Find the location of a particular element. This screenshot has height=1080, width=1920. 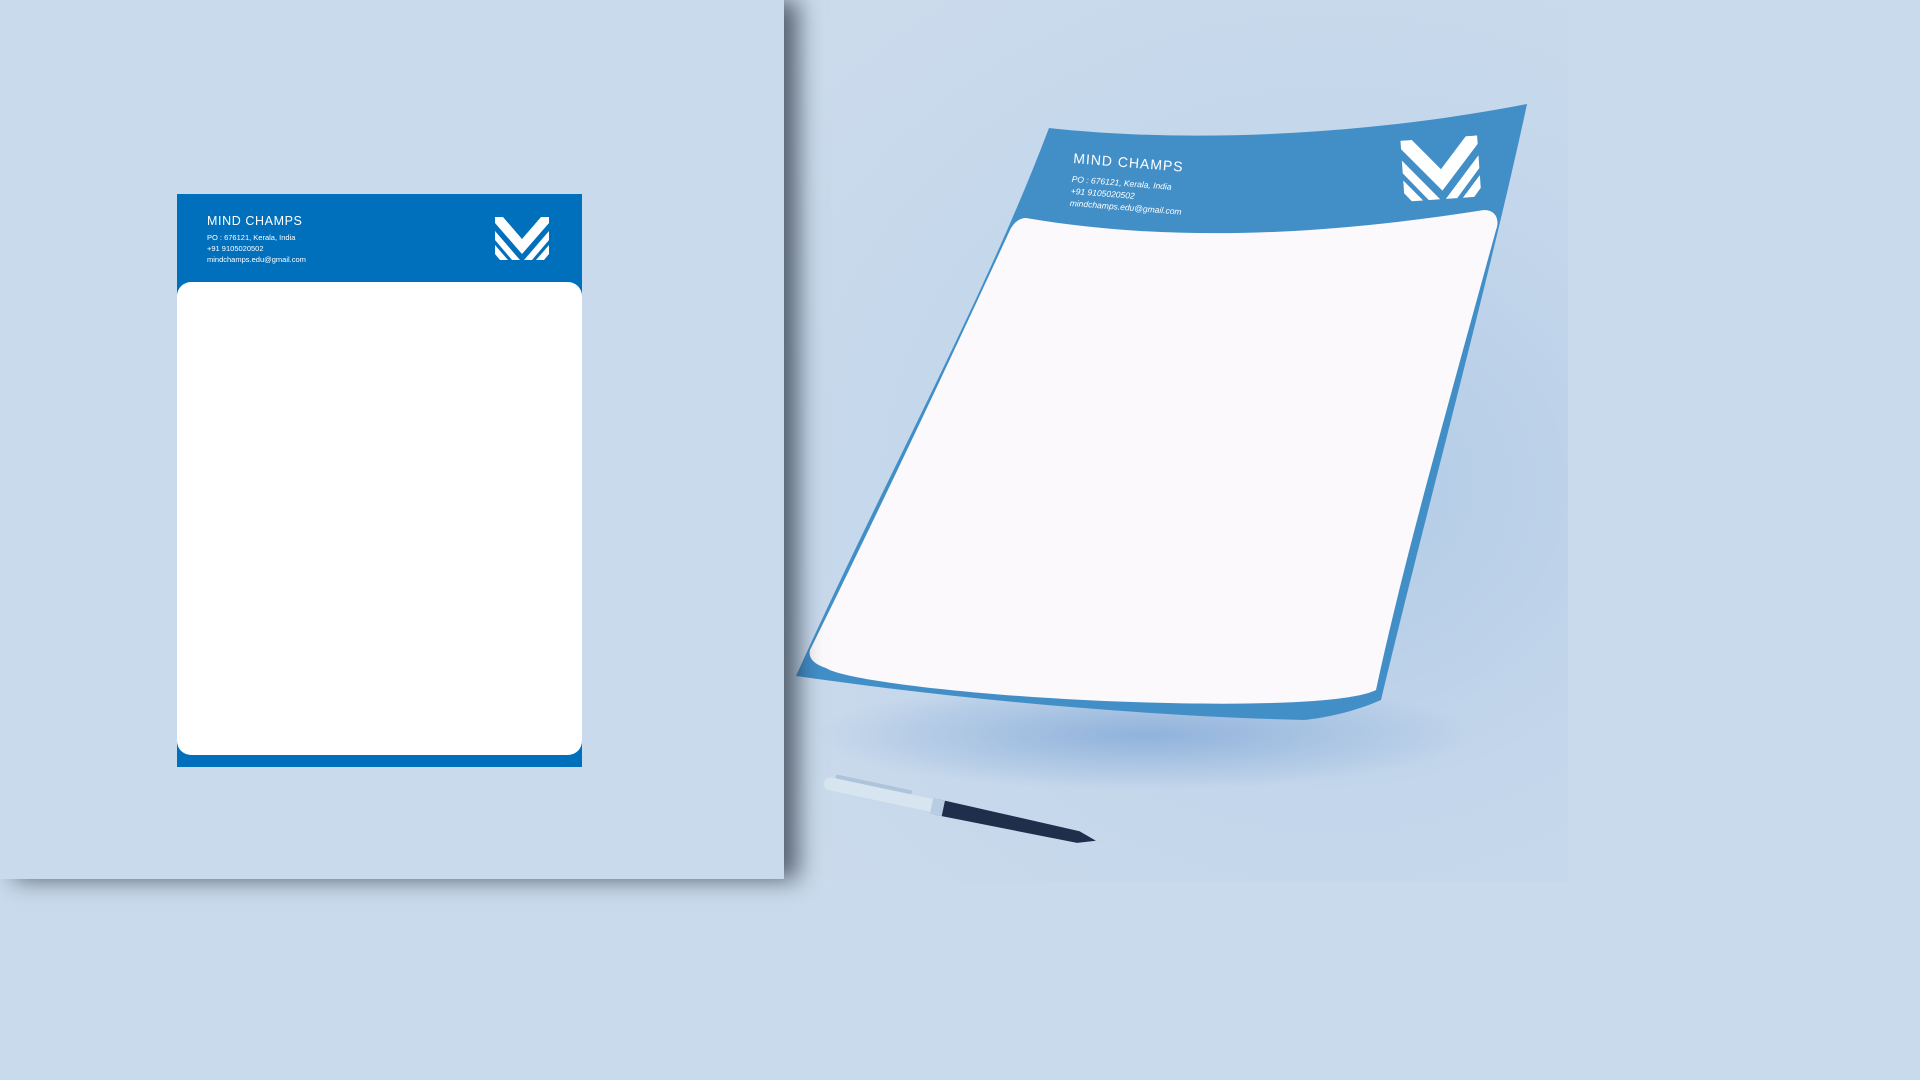

company-phone: +91 9105020502 is located at coordinates (235, 248).